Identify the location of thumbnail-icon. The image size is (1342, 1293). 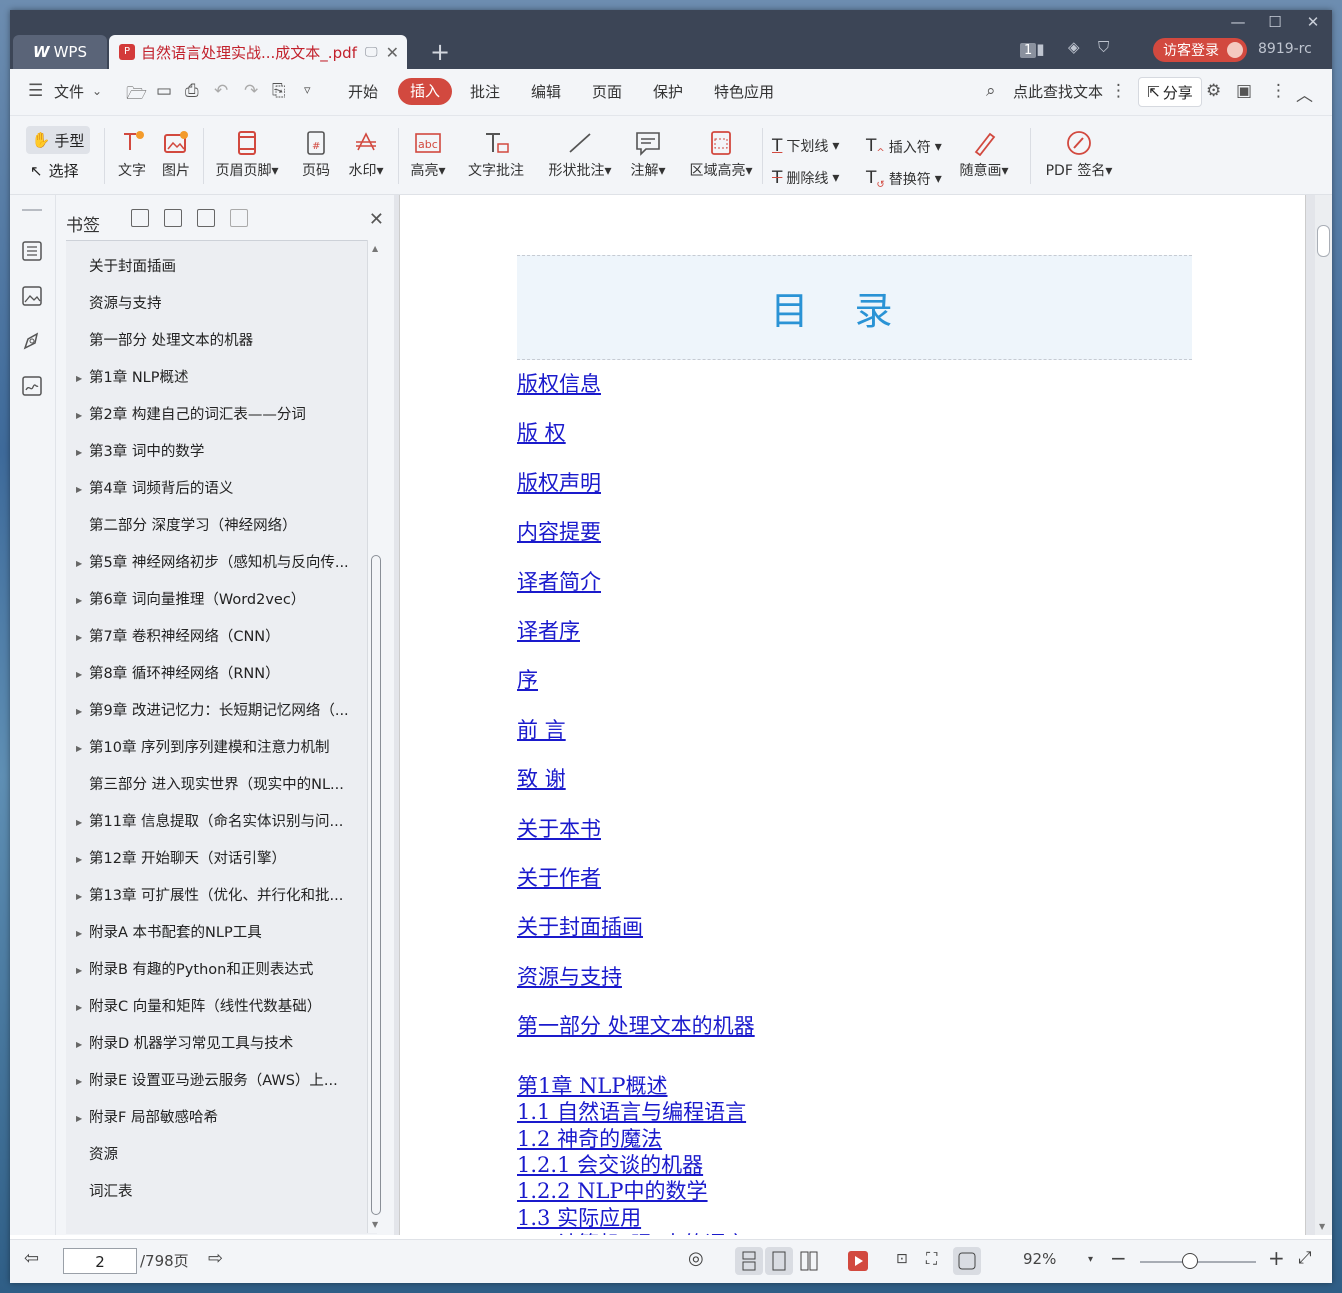
(32, 296).